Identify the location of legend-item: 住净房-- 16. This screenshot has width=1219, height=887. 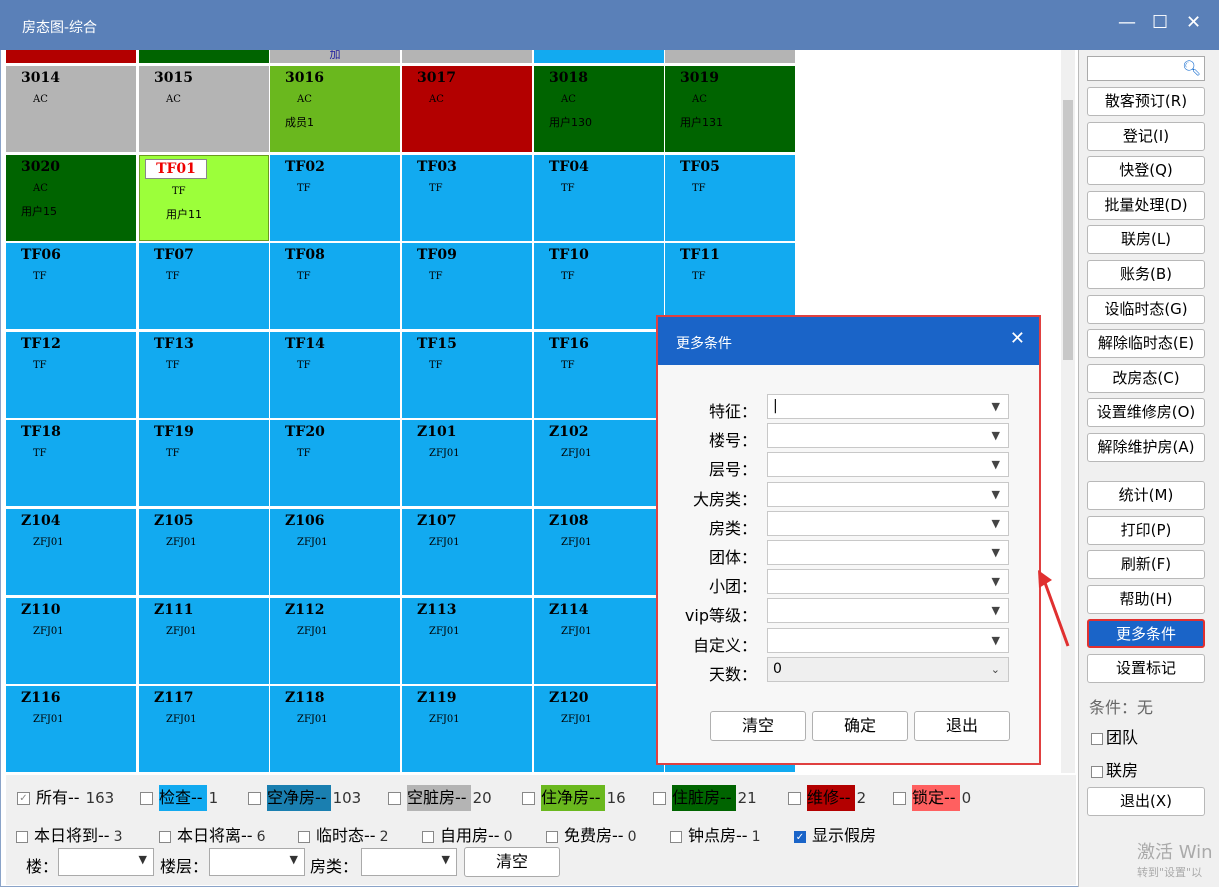
(570, 798).